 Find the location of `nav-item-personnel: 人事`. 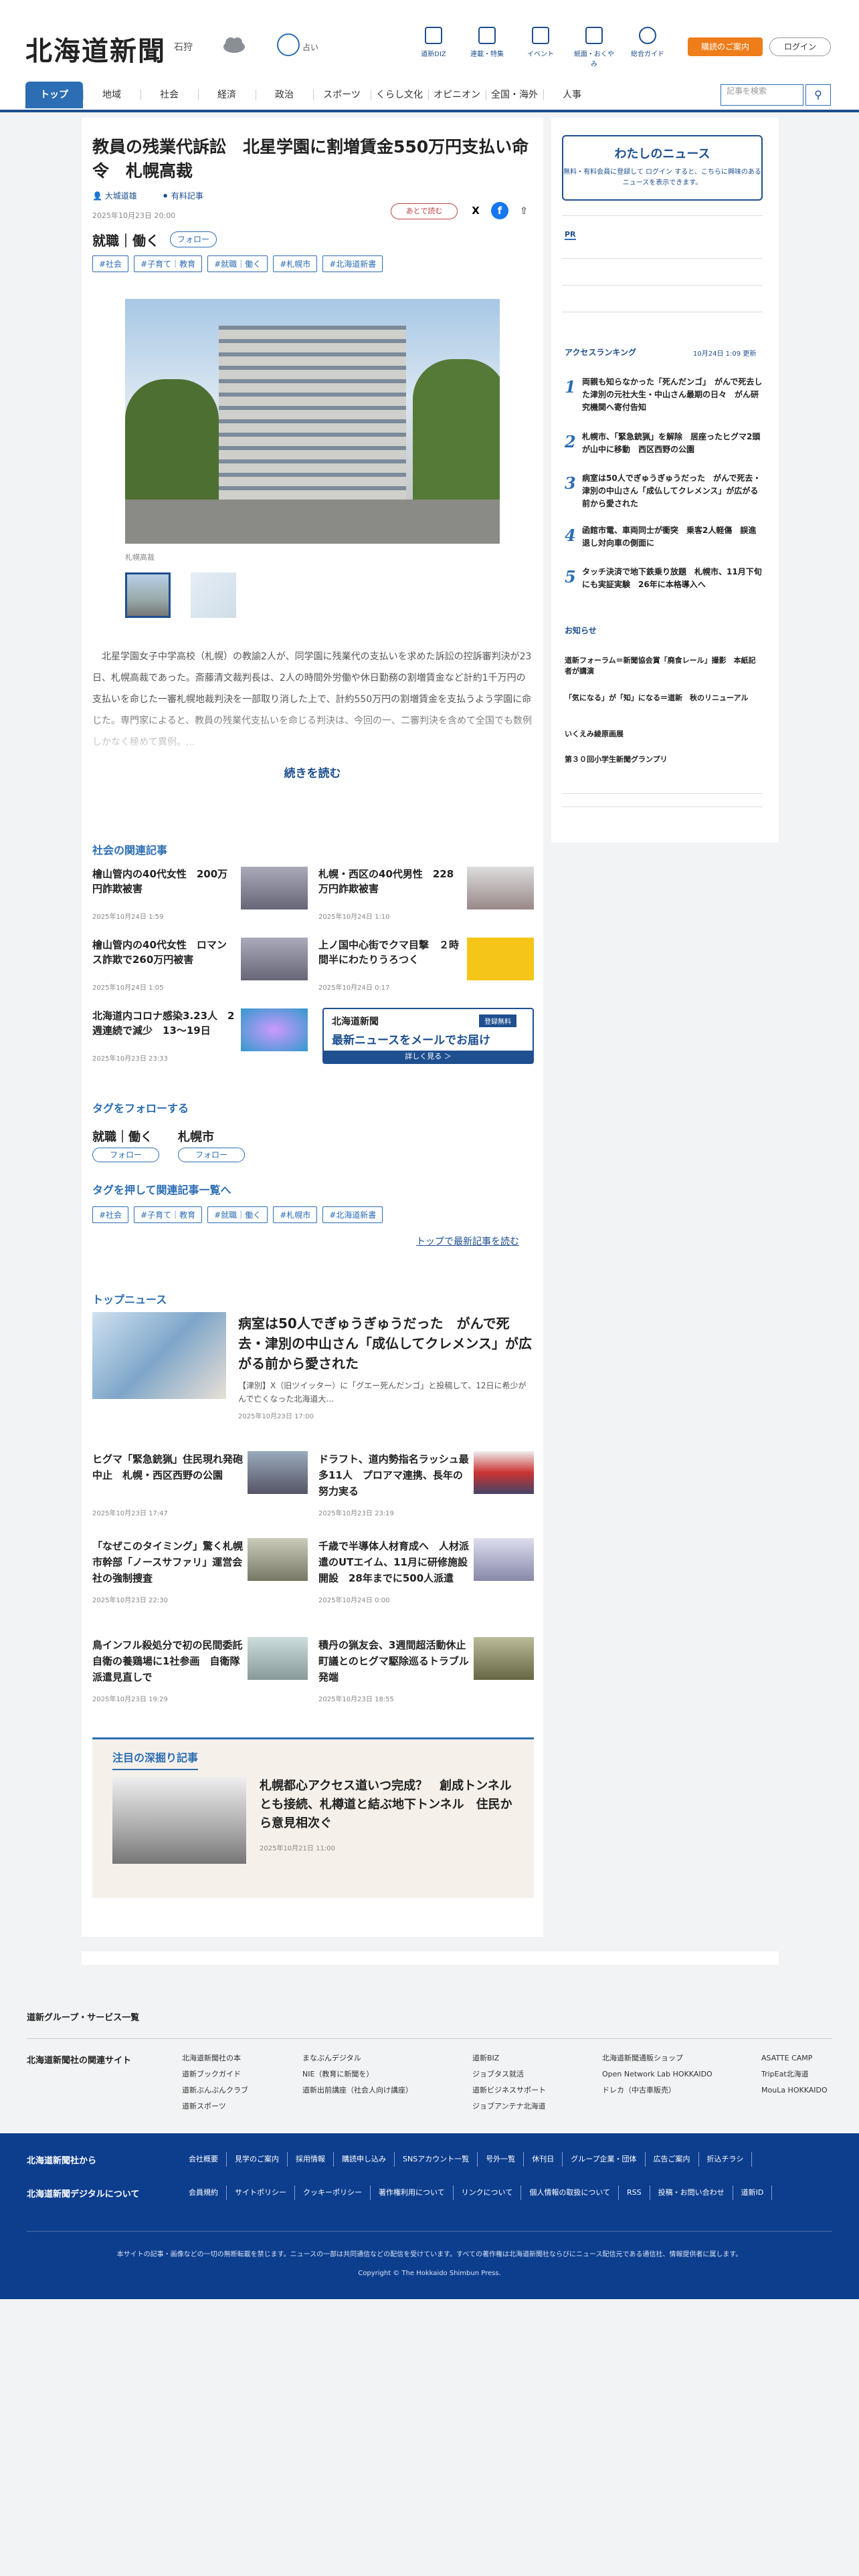

nav-item-personnel: 人事 is located at coordinates (572, 95).